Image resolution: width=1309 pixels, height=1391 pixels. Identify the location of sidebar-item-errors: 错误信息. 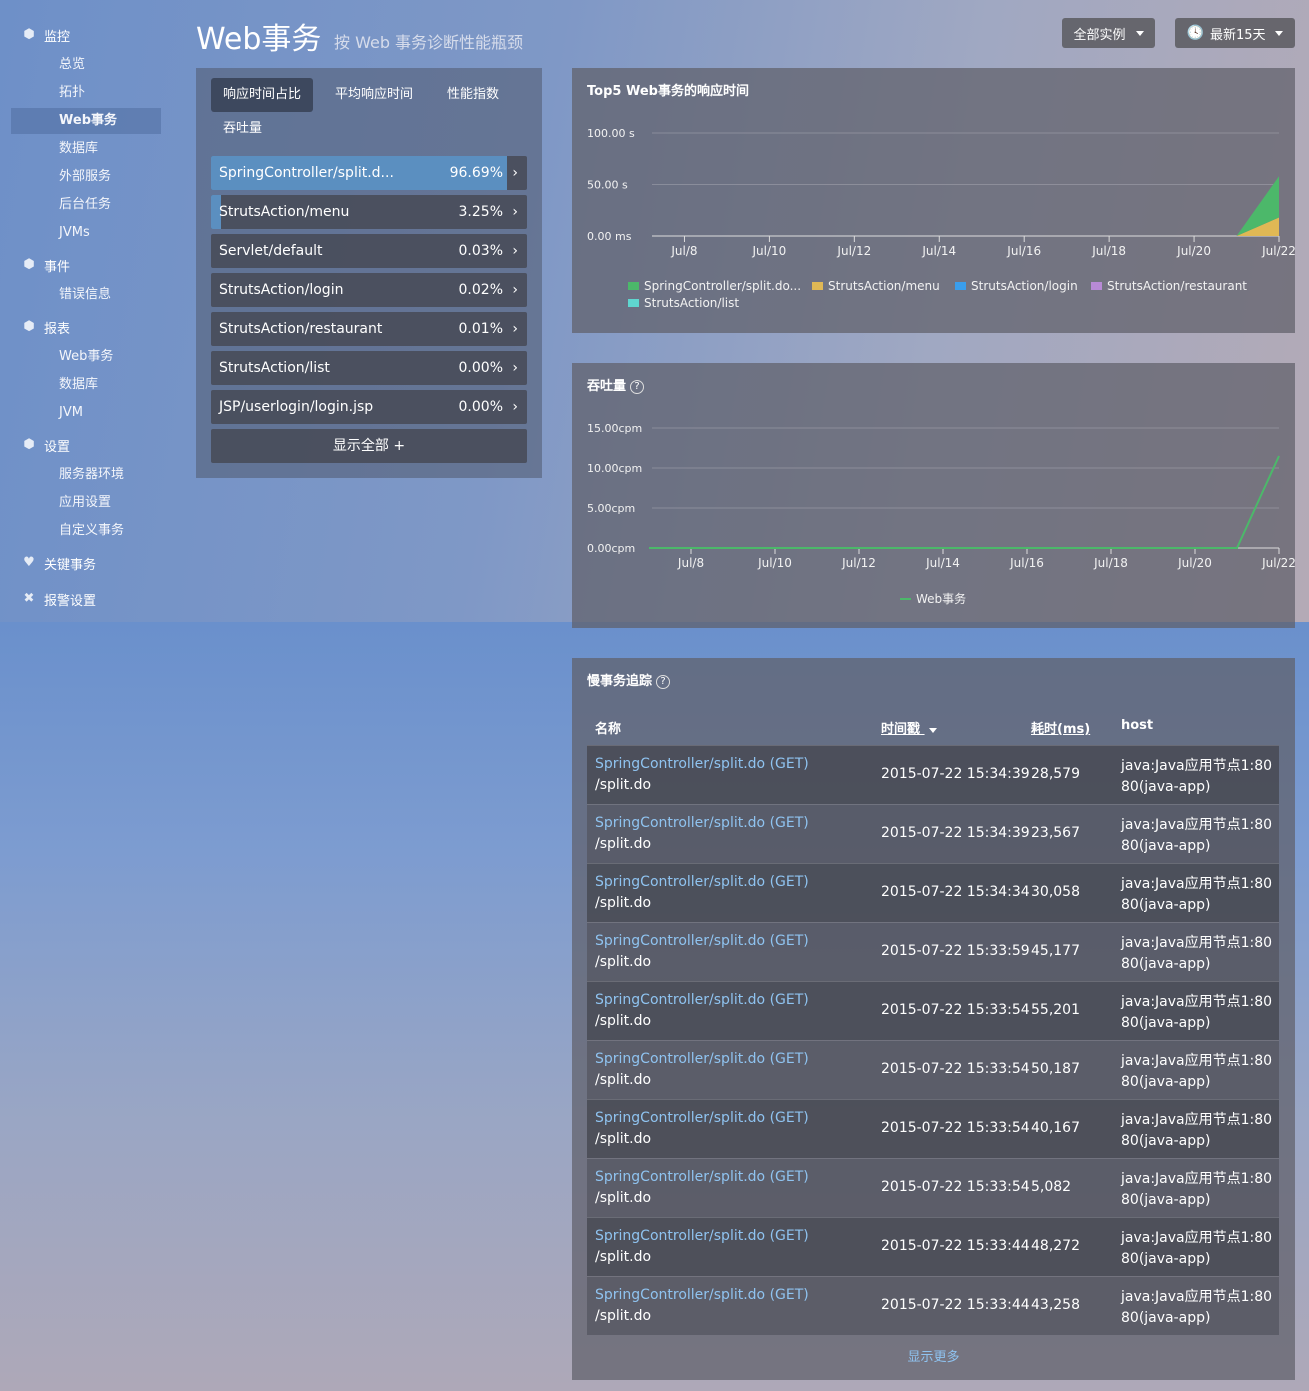
(85, 295).